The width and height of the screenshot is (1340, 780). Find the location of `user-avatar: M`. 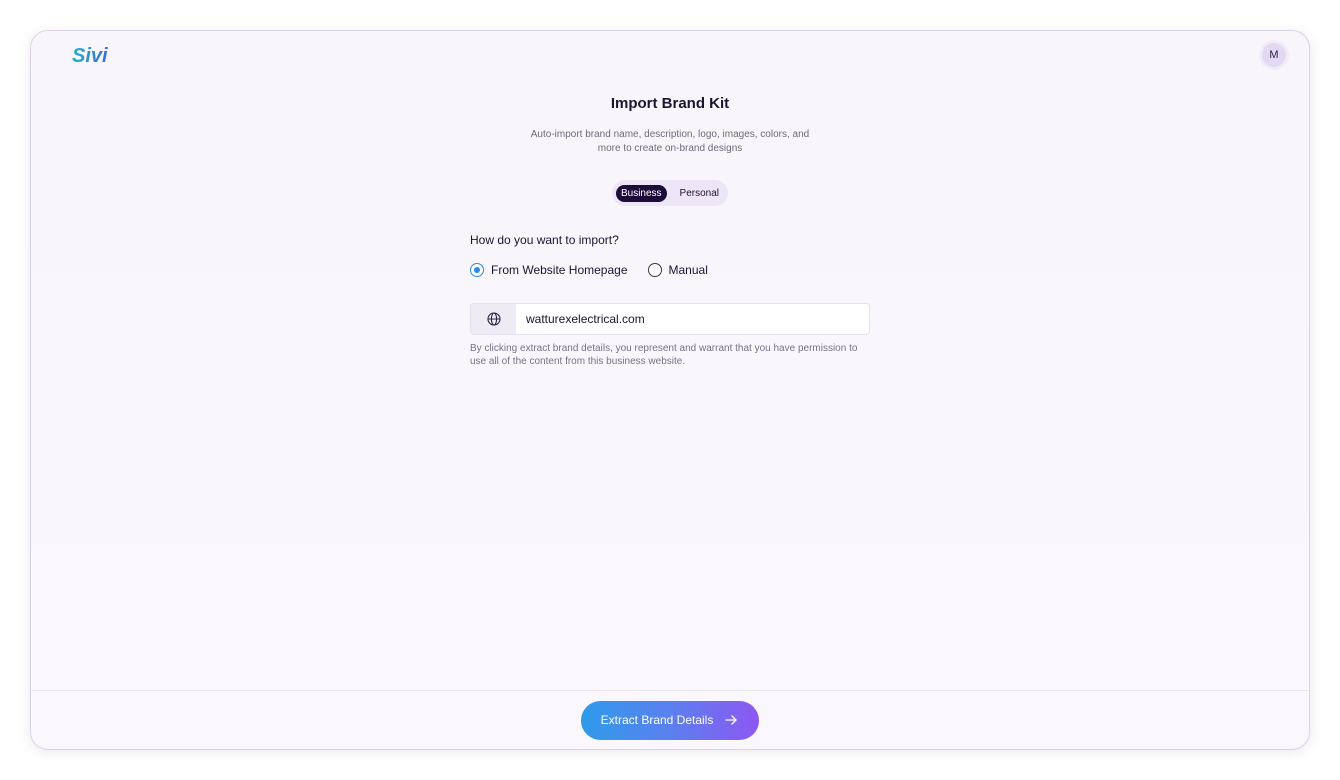

user-avatar: M is located at coordinates (1274, 55).